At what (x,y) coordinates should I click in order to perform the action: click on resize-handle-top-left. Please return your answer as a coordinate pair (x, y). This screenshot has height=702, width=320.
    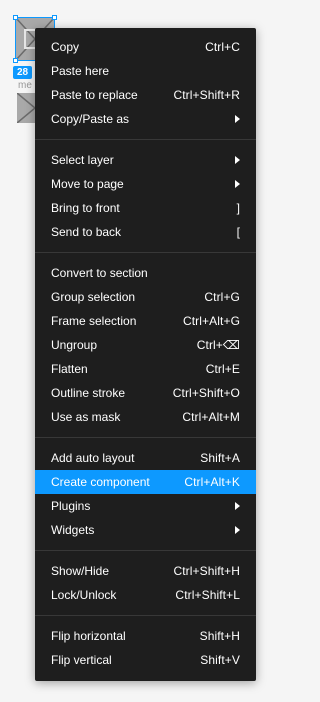
    Looking at the image, I should click on (15, 17).